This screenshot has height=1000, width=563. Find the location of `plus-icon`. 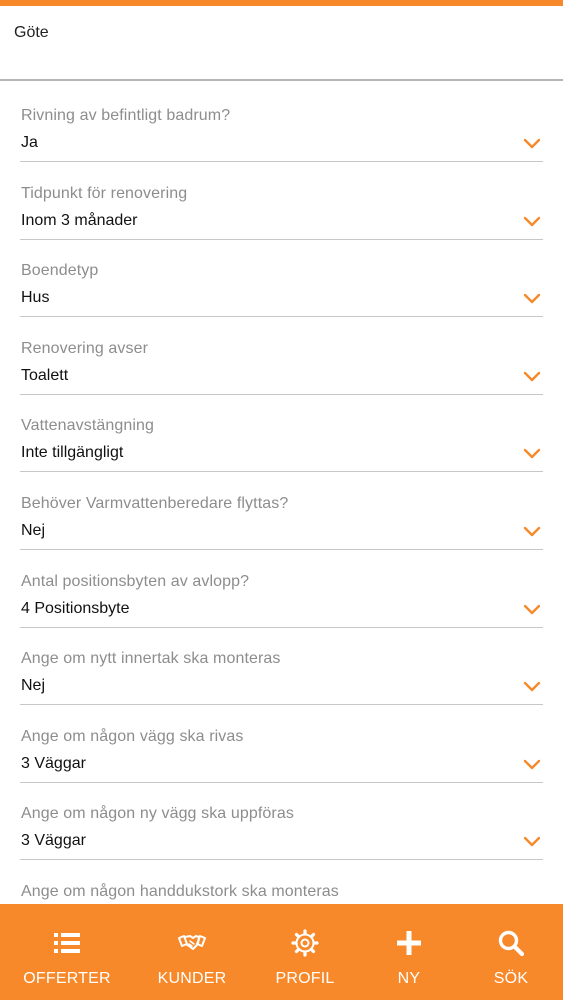

plus-icon is located at coordinates (409, 943).